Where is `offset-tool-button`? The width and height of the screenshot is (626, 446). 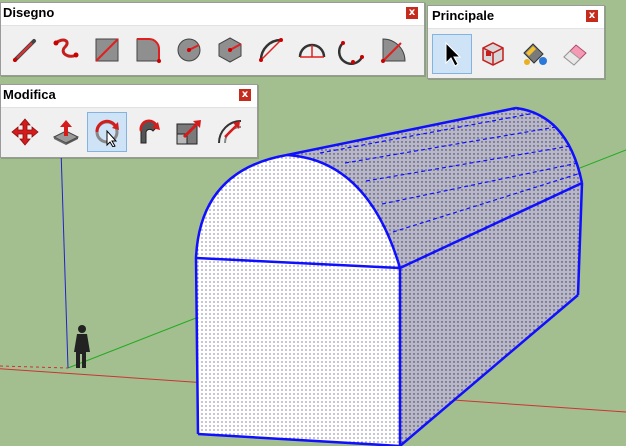
offset-tool-button is located at coordinates (230, 132).